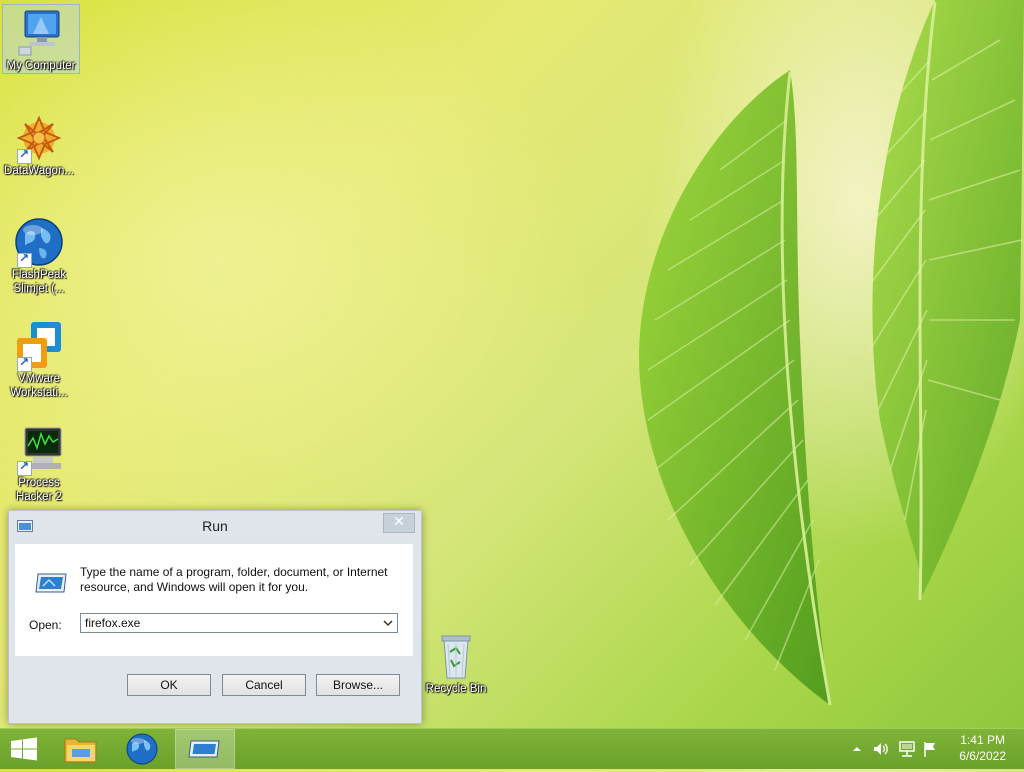  What do you see at coordinates (512, 748) in the screenshot?
I see `taskbar: 1:41 PM 6/6/2022` at bounding box center [512, 748].